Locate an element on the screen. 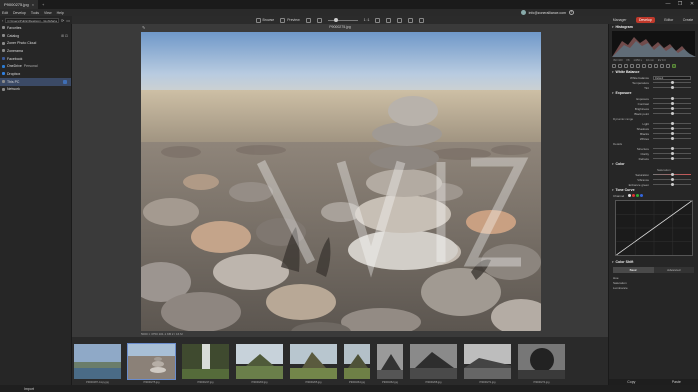 The image size is (698, 392). channel-blue-dot is located at coordinates (642, 195).